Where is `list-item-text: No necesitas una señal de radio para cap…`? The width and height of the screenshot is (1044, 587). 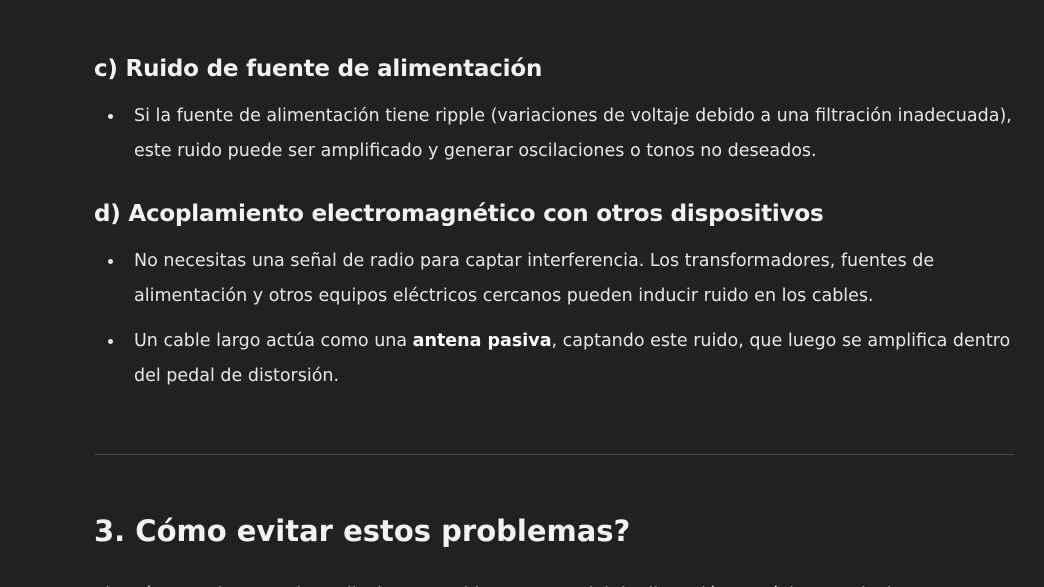 list-item-text: No necesitas una señal de radio para cap… is located at coordinates (534, 278).